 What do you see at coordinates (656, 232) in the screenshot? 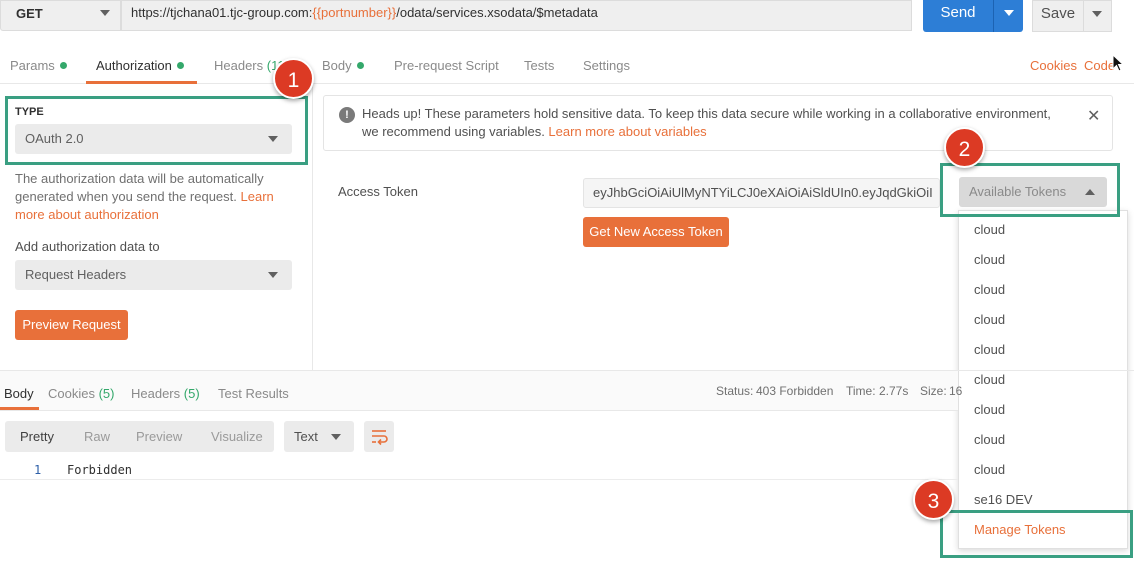
I see `get-new-access-token-button: Get New Access Token` at bounding box center [656, 232].